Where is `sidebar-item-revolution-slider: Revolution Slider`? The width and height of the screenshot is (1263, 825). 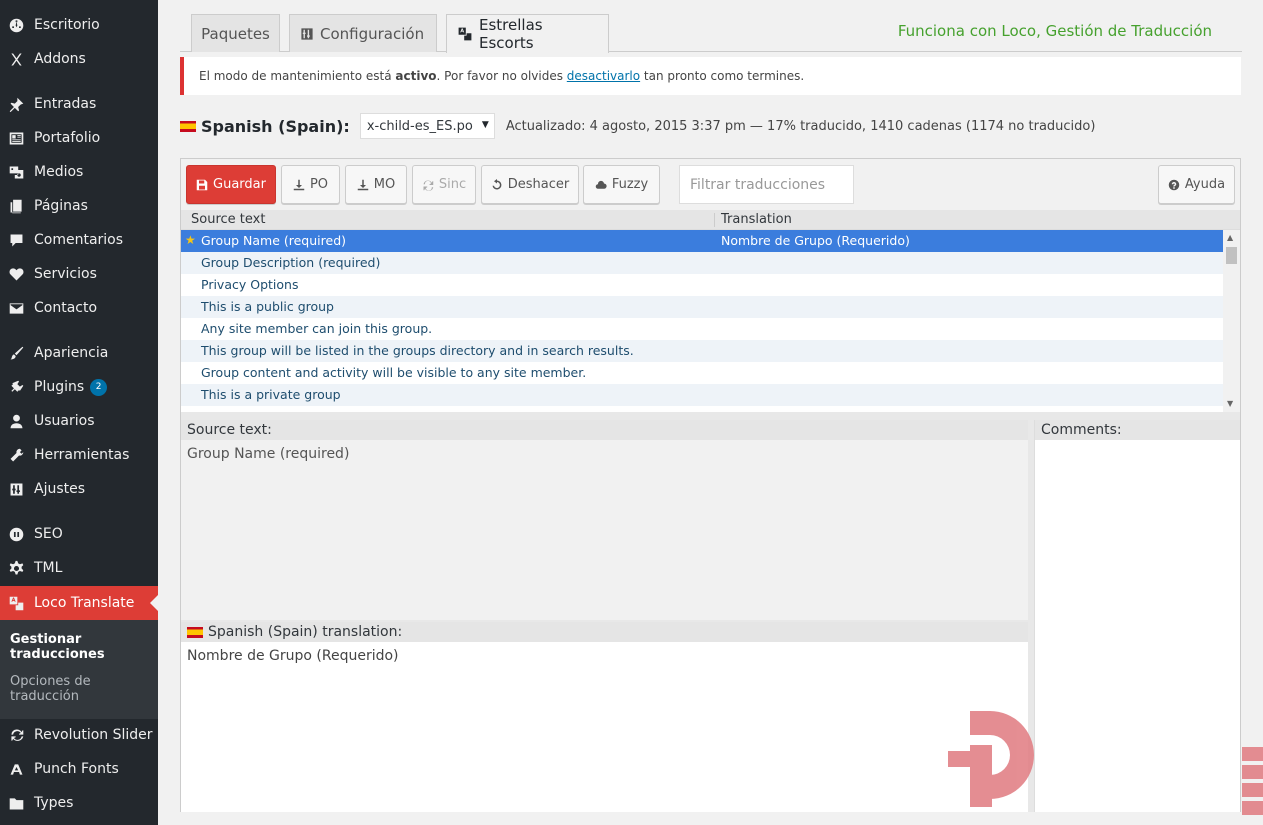 sidebar-item-revolution-slider: Revolution Slider is located at coordinates (79, 735).